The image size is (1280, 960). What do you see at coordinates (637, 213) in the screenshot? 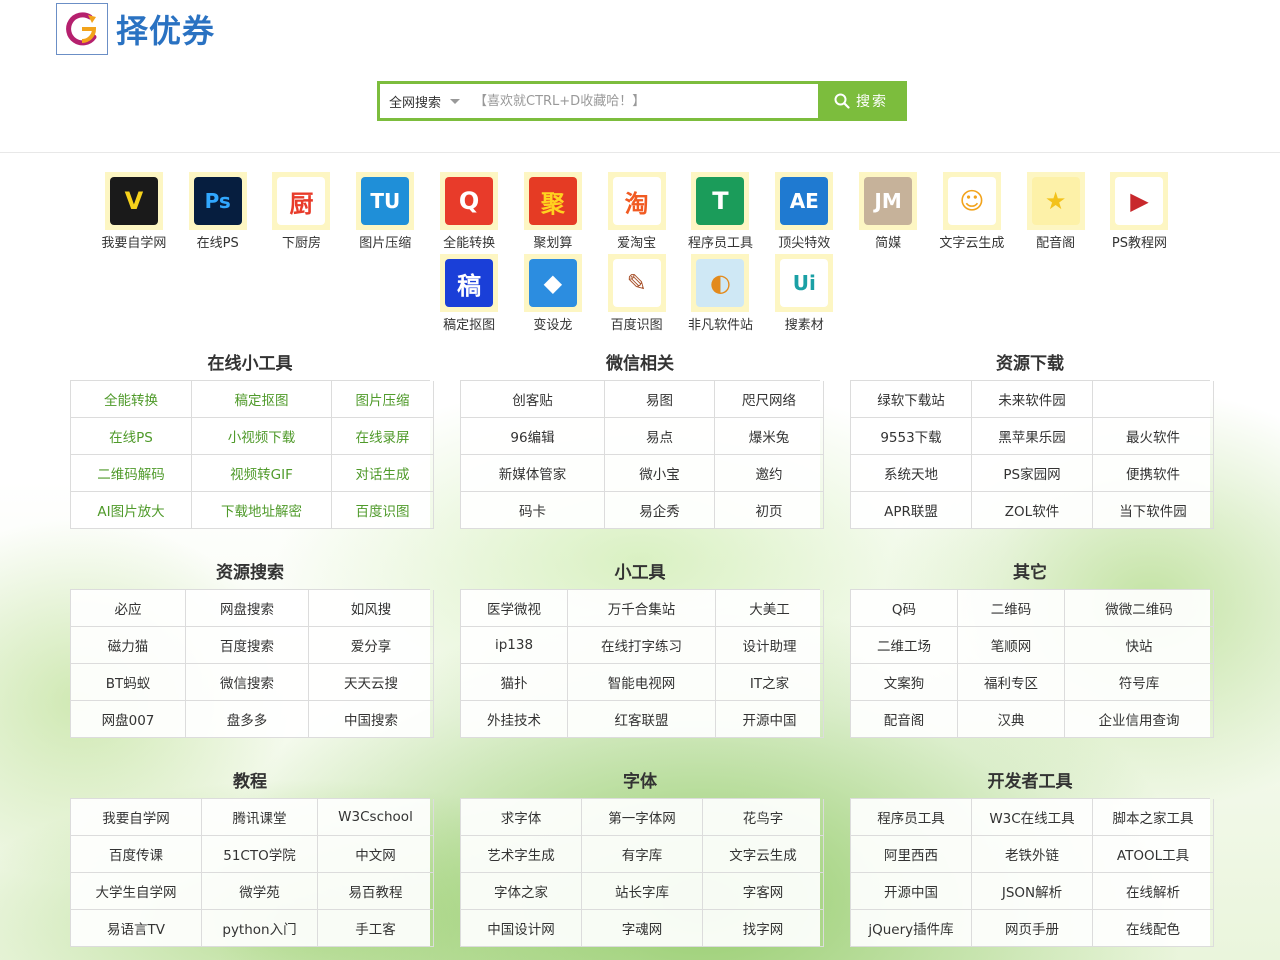
I see `app-item: 淘爱淘宝` at bounding box center [637, 213].